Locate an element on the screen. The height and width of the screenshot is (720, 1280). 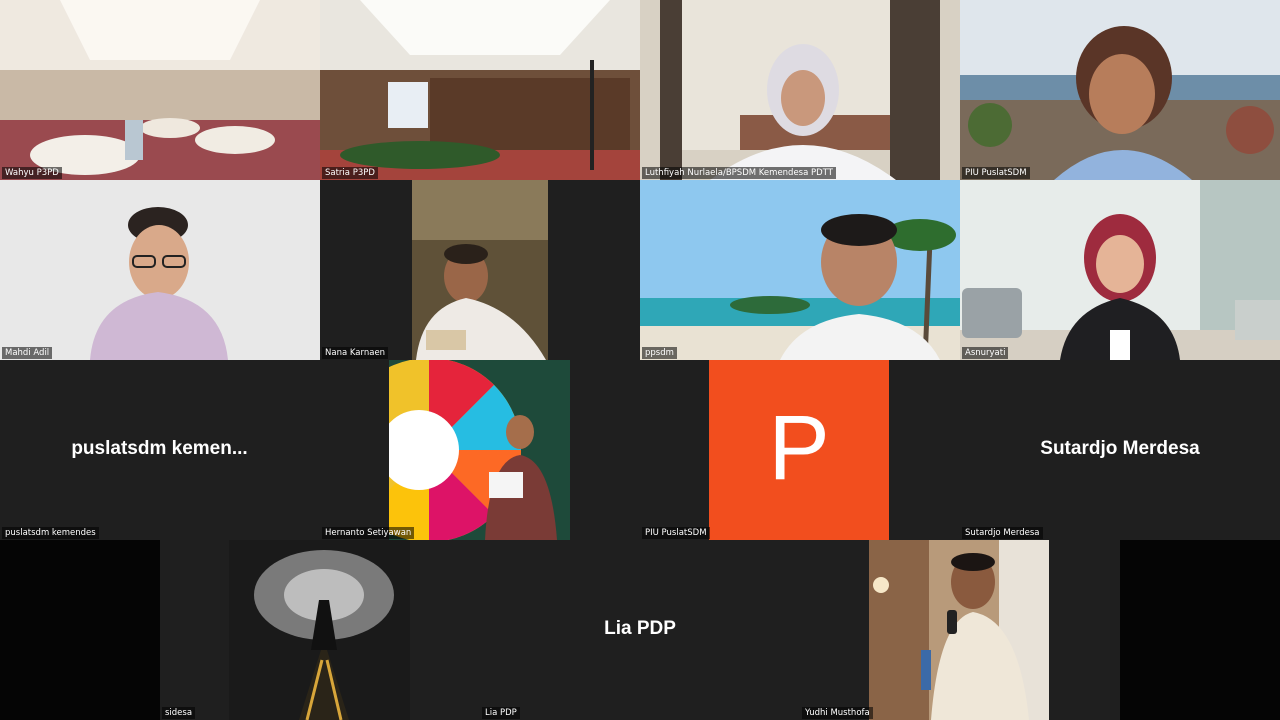
video-tile-asnuryati: Asnuryati is located at coordinates (1120, 270).